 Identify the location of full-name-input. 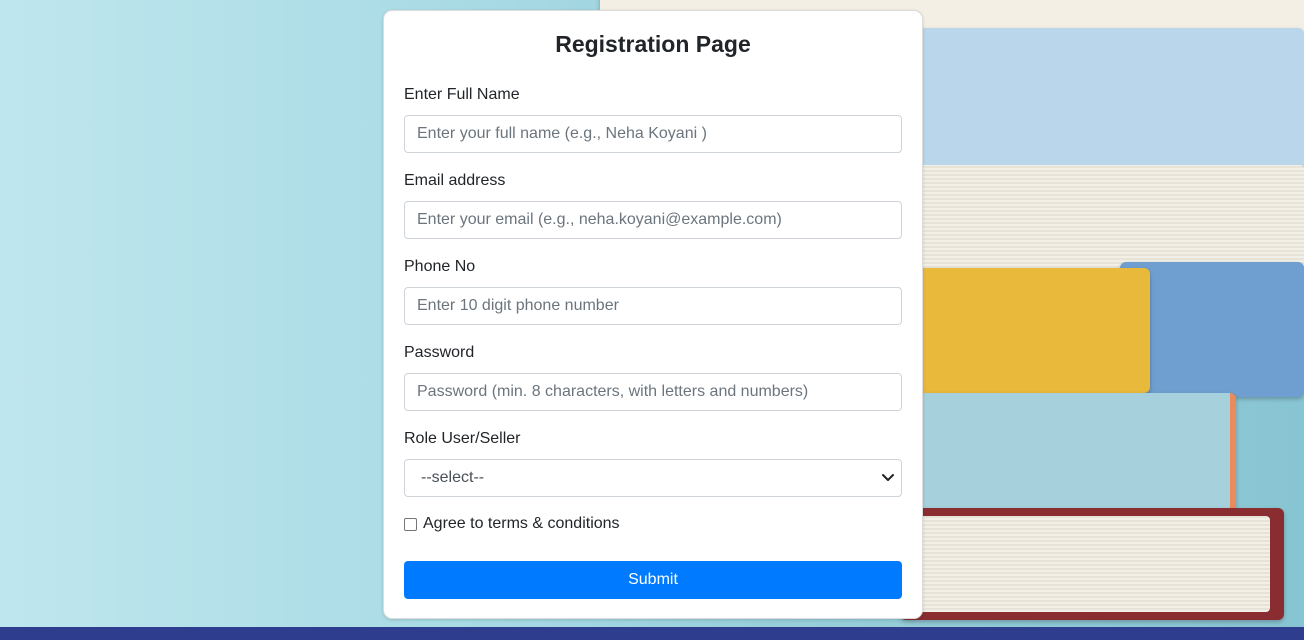
(653, 134).